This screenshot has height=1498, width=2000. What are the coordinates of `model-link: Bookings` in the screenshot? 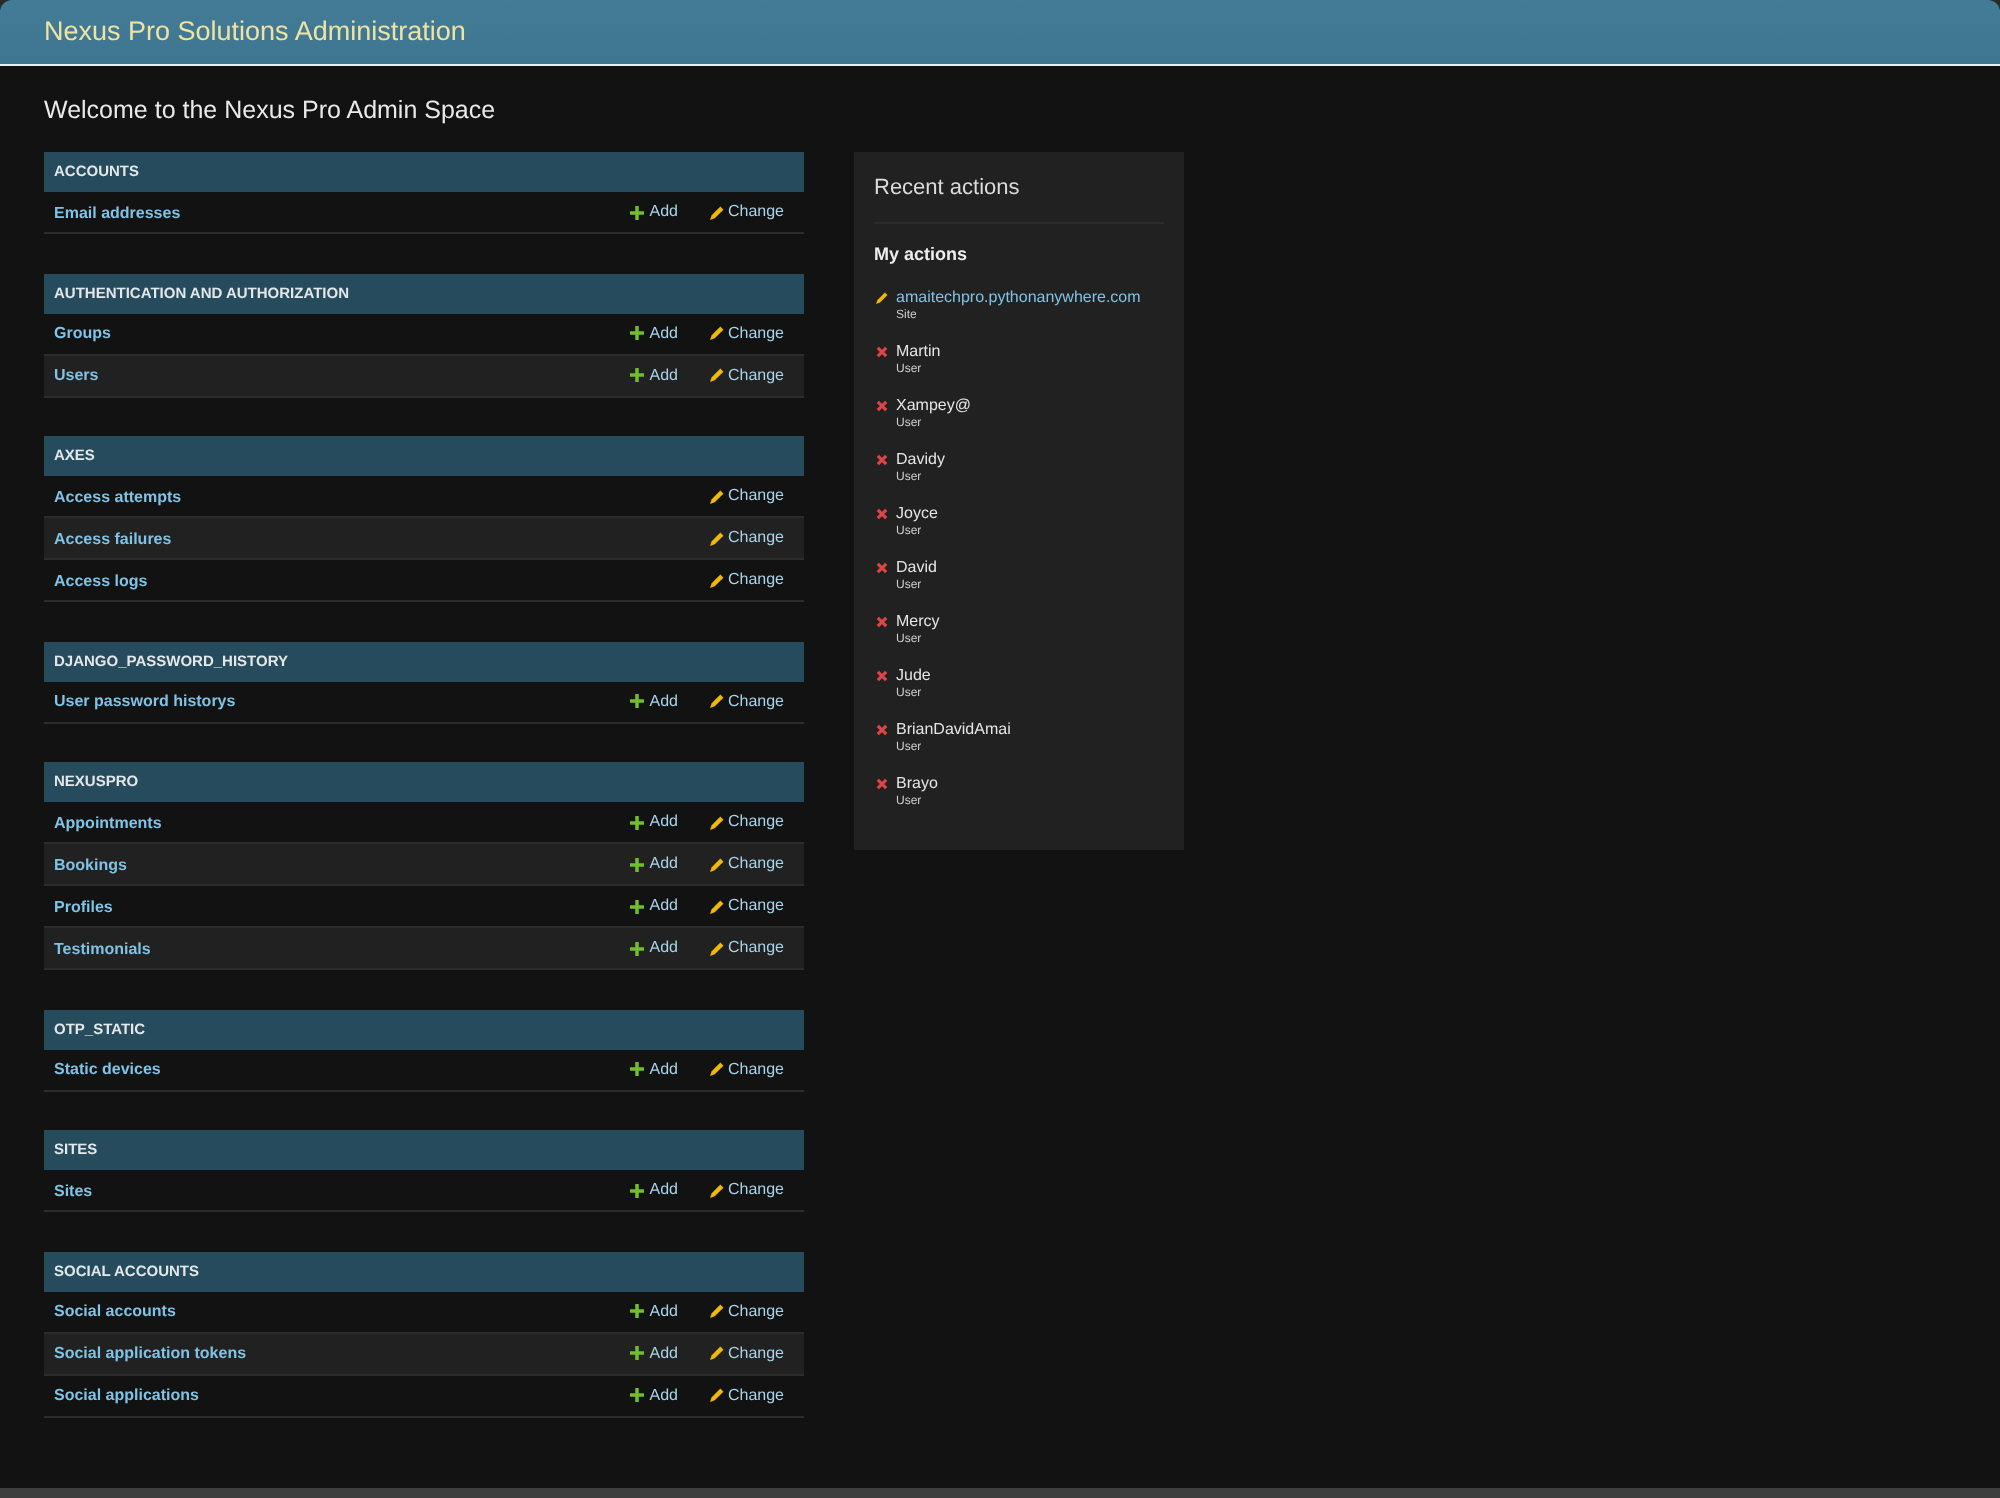 It's located at (326, 864).